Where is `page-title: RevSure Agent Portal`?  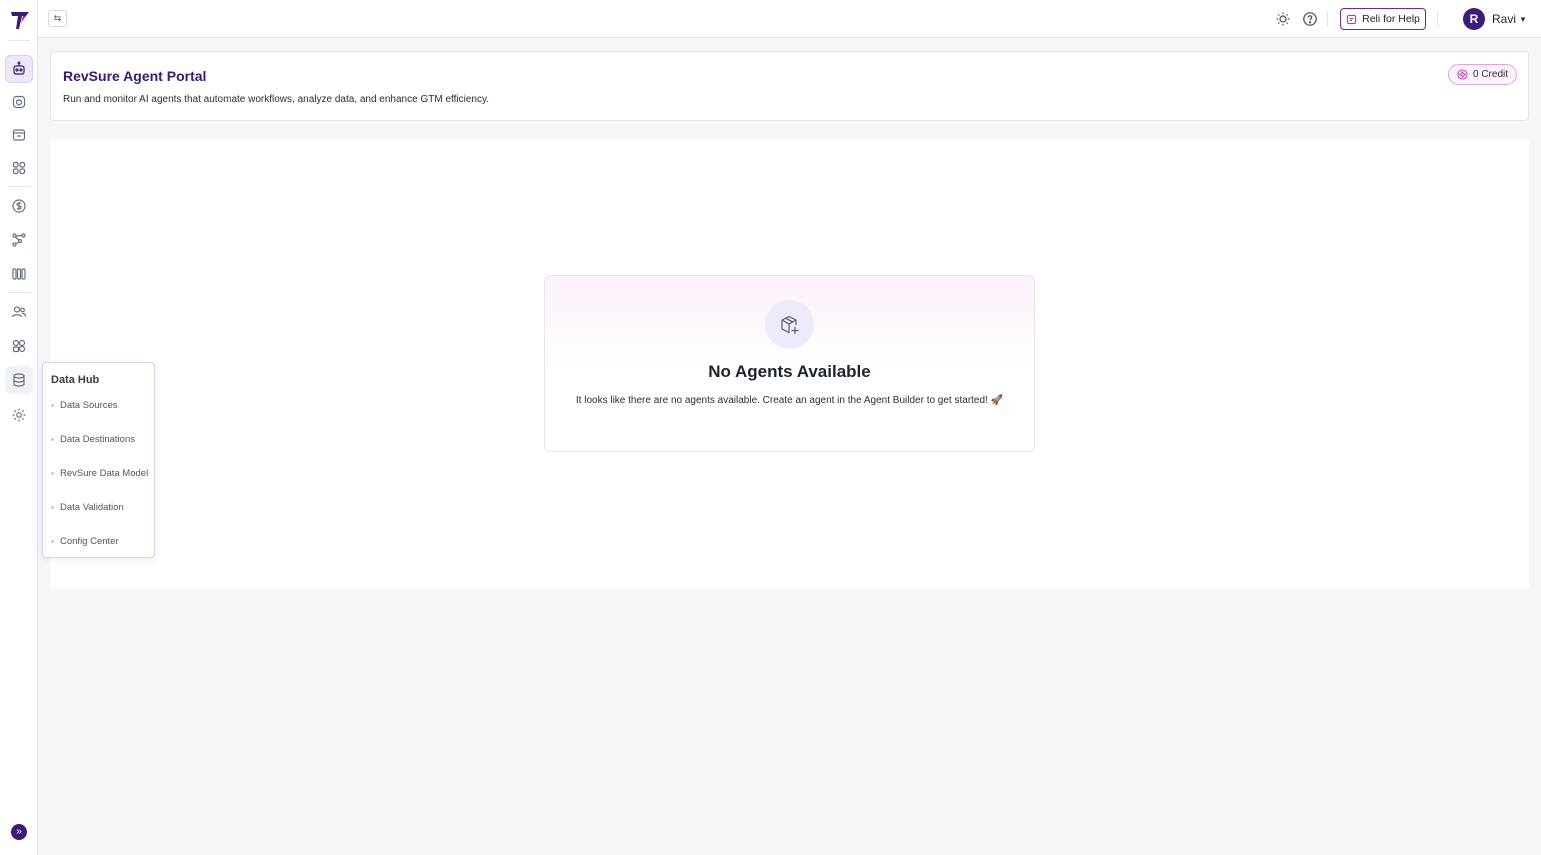
page-title: RevSure Agent Portal is located at coordinates (135, 76).